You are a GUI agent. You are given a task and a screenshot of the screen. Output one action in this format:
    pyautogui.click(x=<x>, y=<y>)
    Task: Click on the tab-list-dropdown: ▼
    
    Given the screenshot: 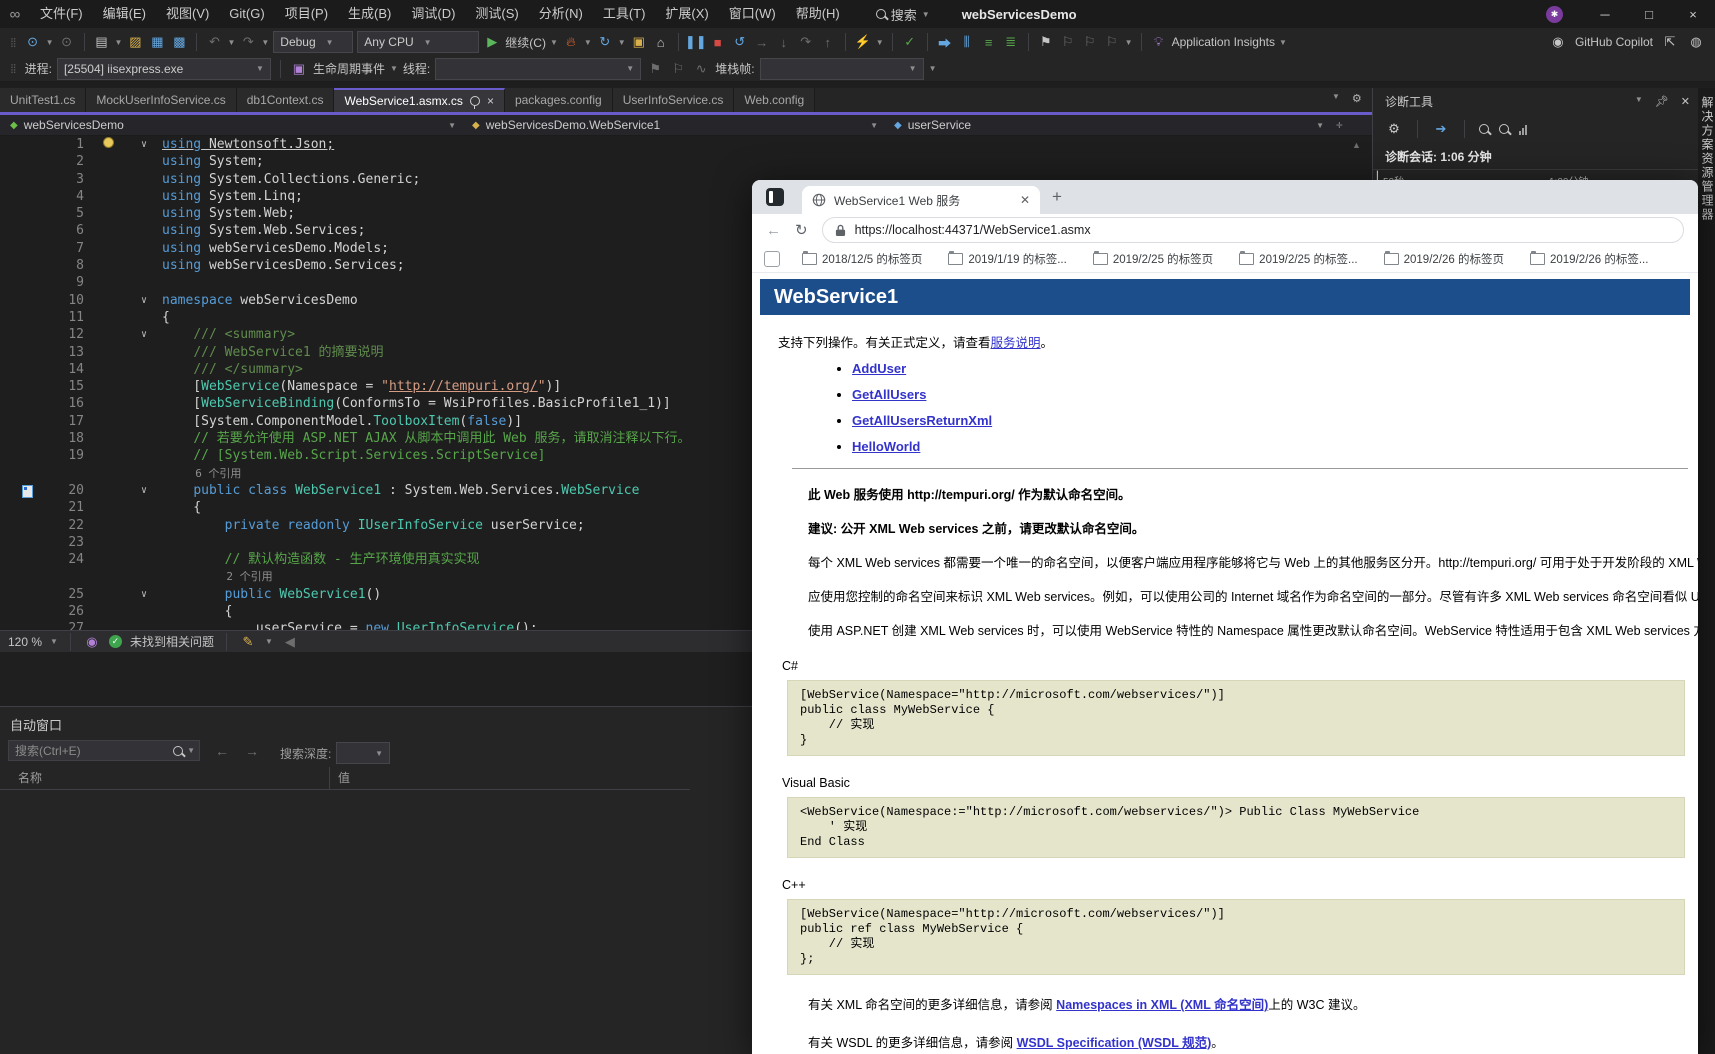 What is the action you would take?
    pyautogui.click(x=1336, y=98)
    